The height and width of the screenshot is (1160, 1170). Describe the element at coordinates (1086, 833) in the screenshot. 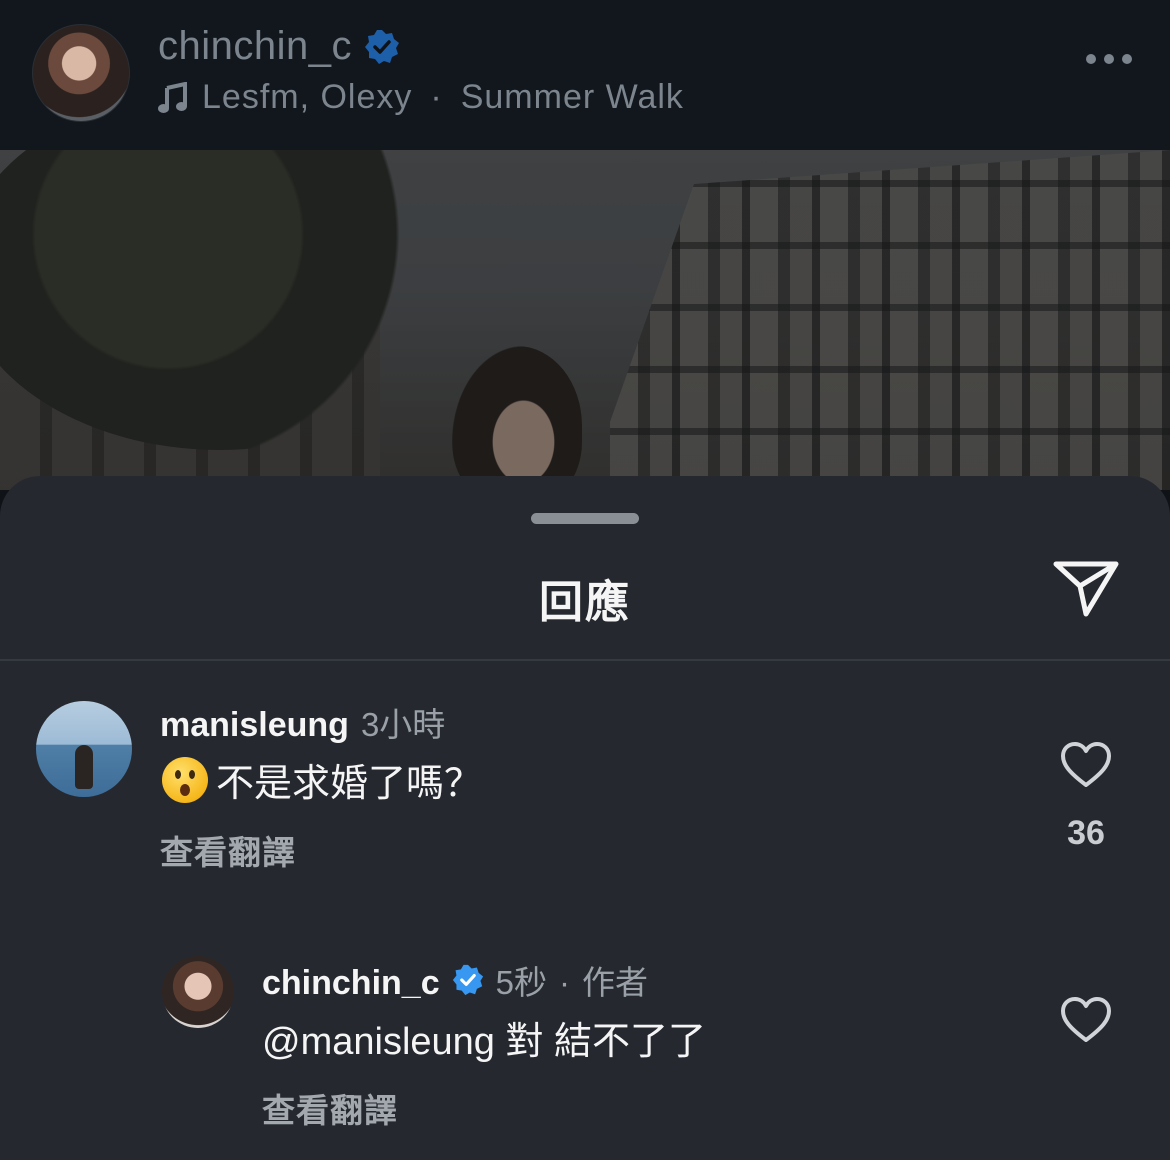

I see `like-count: 36` at that location.